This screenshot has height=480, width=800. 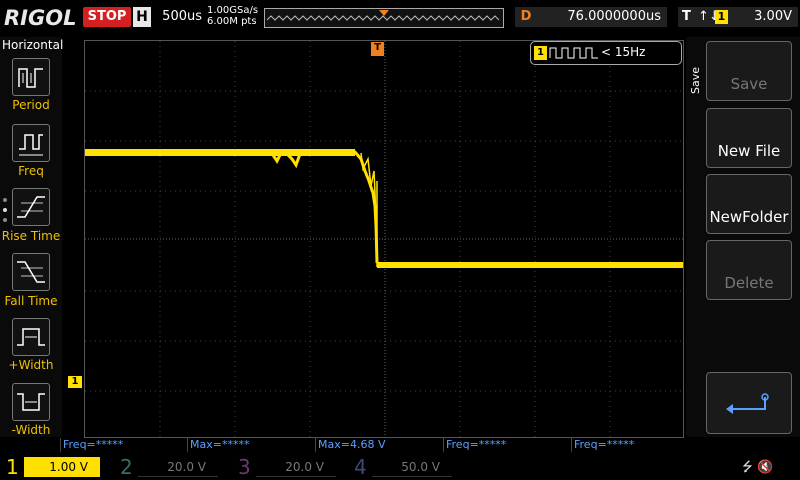 I want to click on measurement-5: Freq=*****, so click(x=634, y=445).